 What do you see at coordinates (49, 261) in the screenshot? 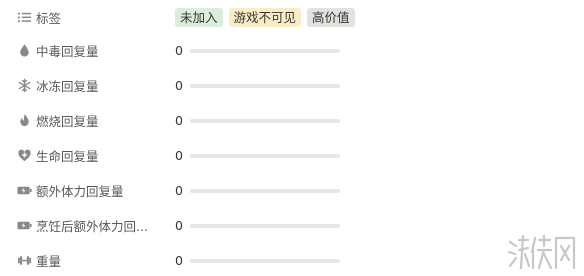
I see `property-label: 重量` at bounding box center [49, 261].